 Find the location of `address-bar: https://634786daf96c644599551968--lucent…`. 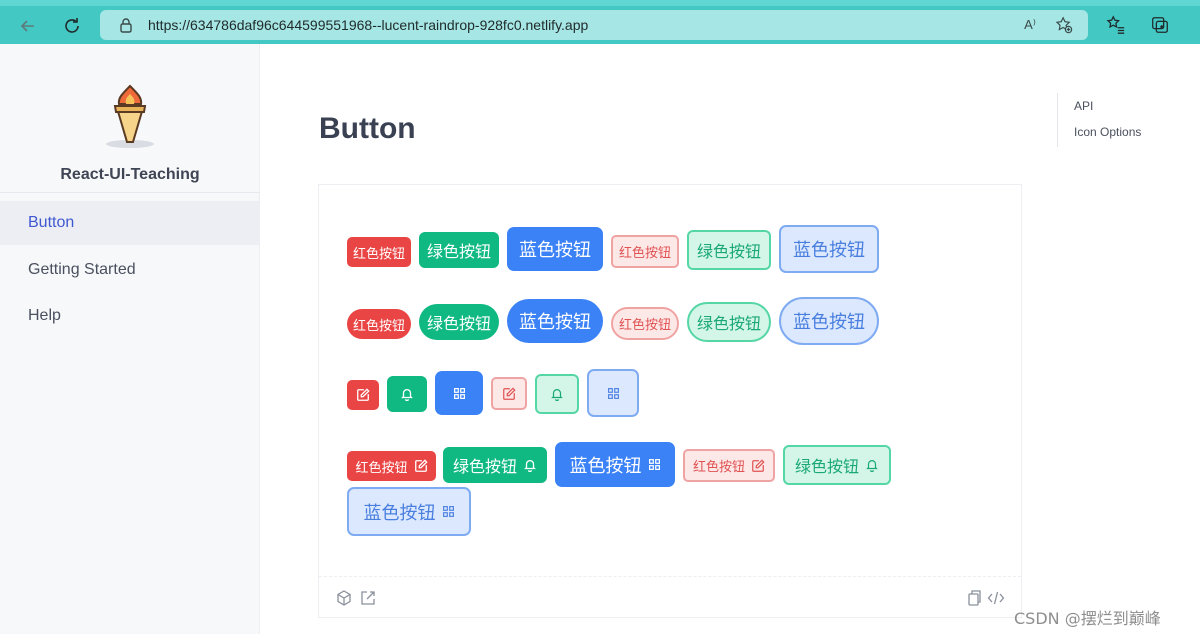

address-bar: https://634786daf96c644599551968--lucent… is located at coordinates (594, 25).